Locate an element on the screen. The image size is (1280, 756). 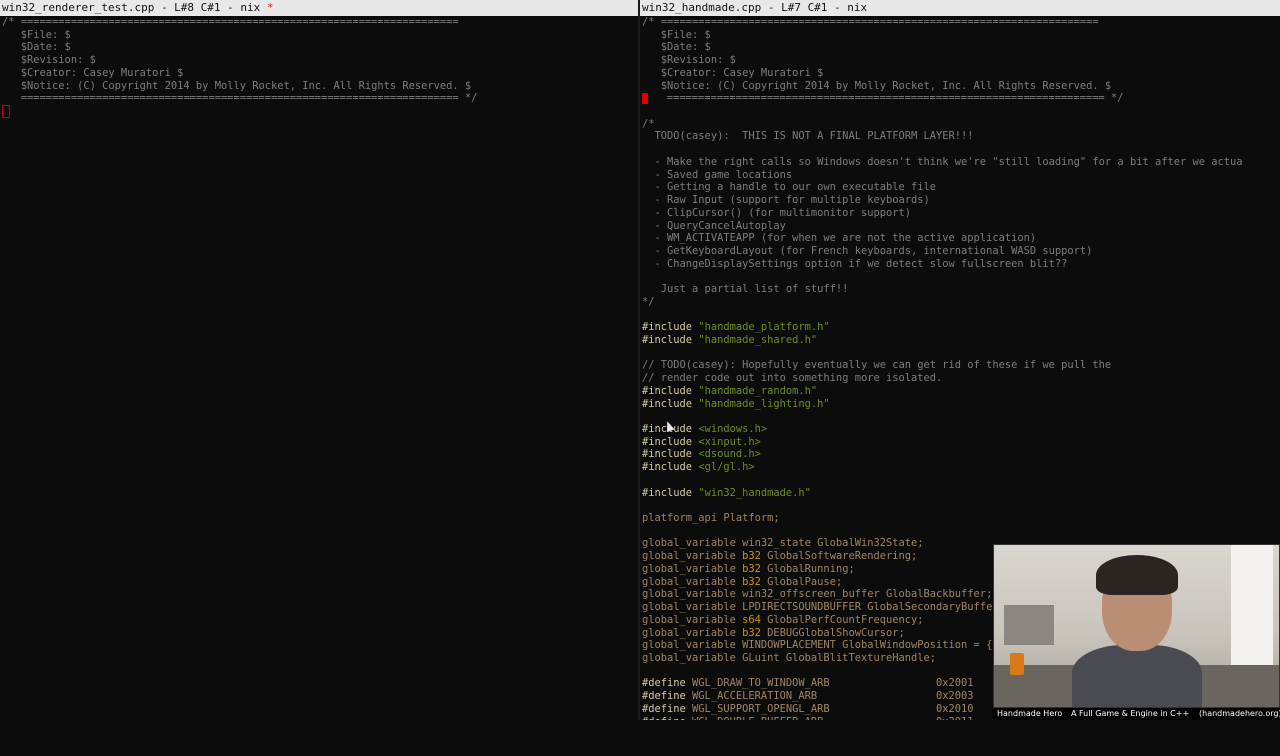
code-token: 0x2001 is located at coordinates (955, 683).